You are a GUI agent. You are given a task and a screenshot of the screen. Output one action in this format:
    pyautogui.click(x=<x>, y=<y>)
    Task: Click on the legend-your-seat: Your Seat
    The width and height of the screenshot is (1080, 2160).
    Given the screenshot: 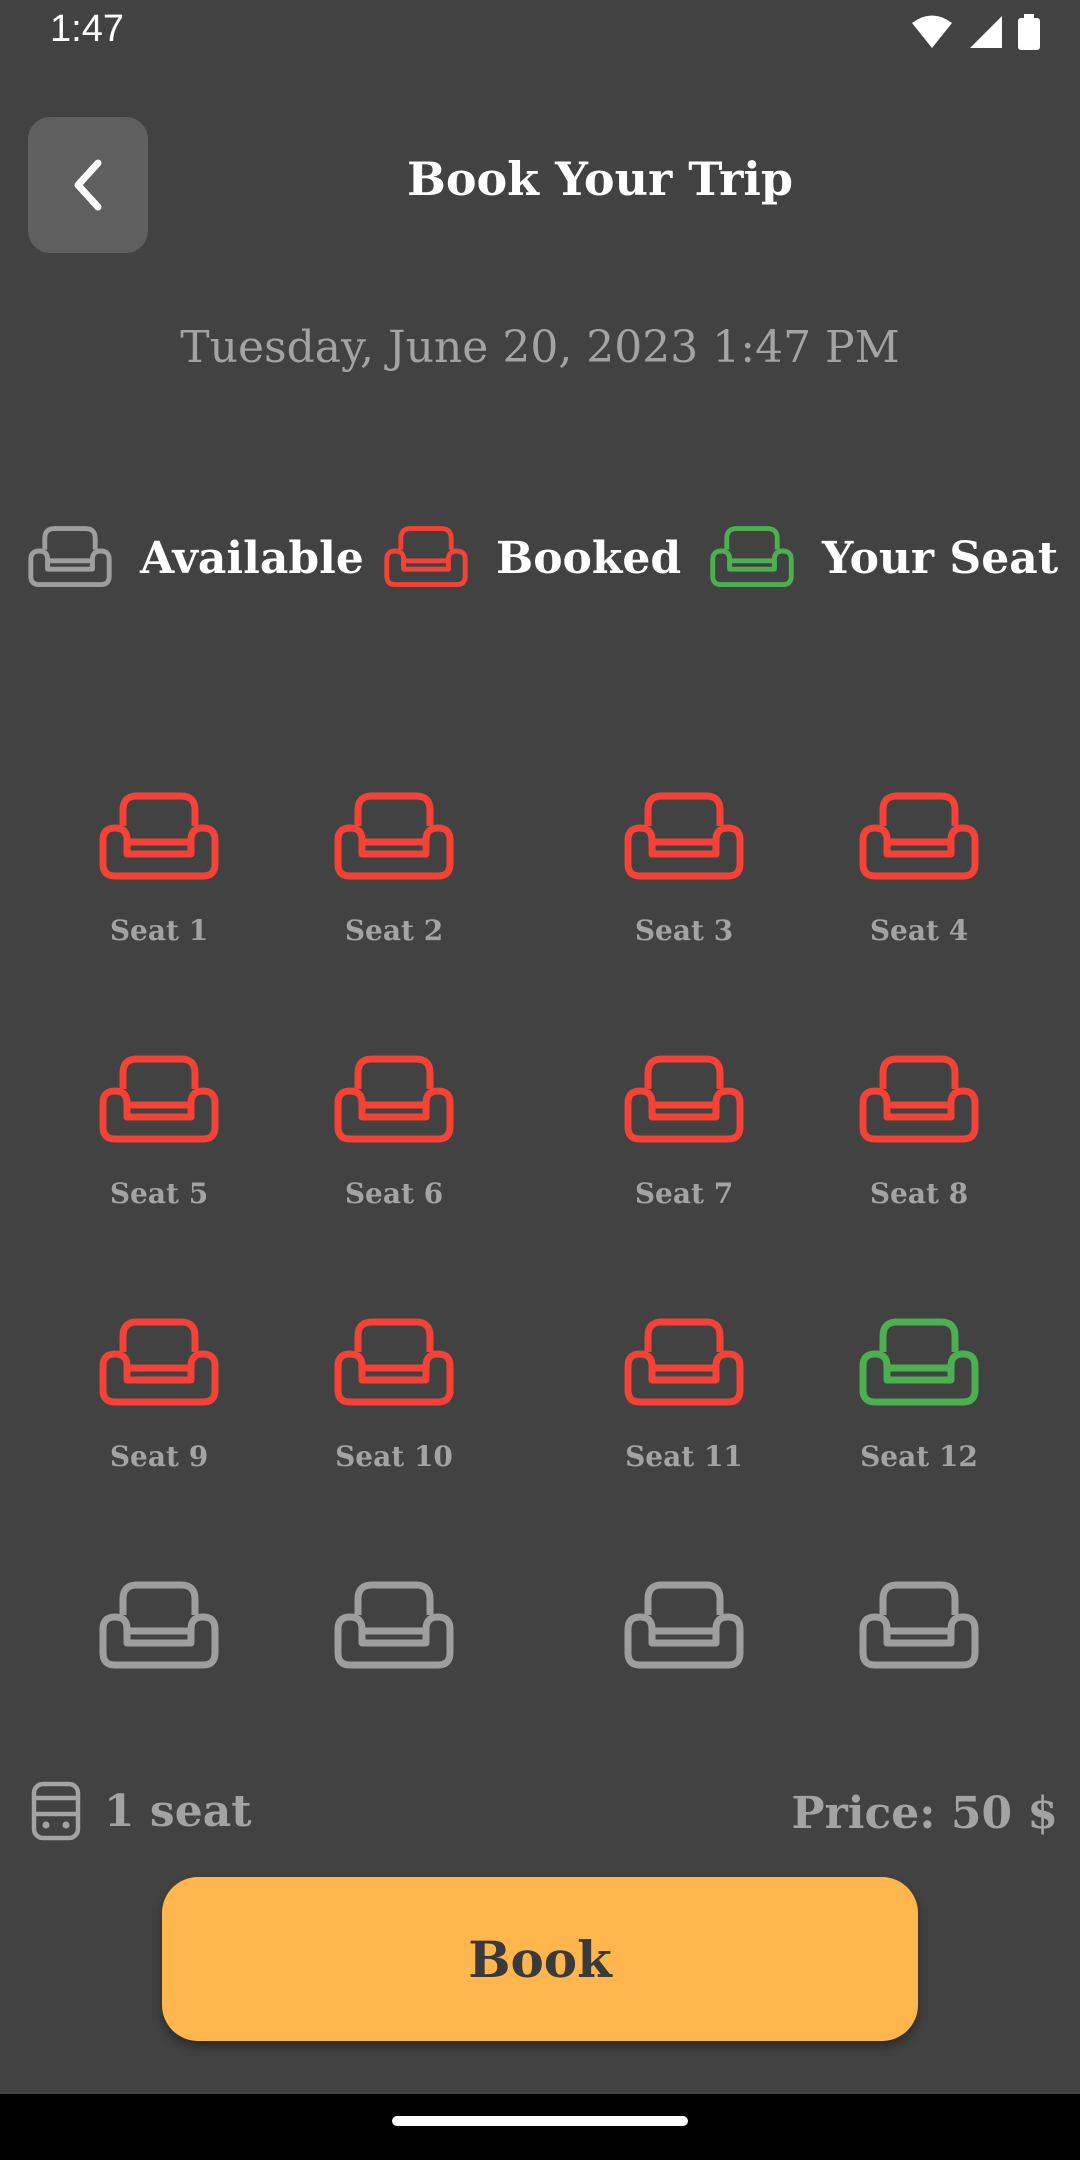 What is the action you would take?
    pyautogui.click(x=884, y=558)
    